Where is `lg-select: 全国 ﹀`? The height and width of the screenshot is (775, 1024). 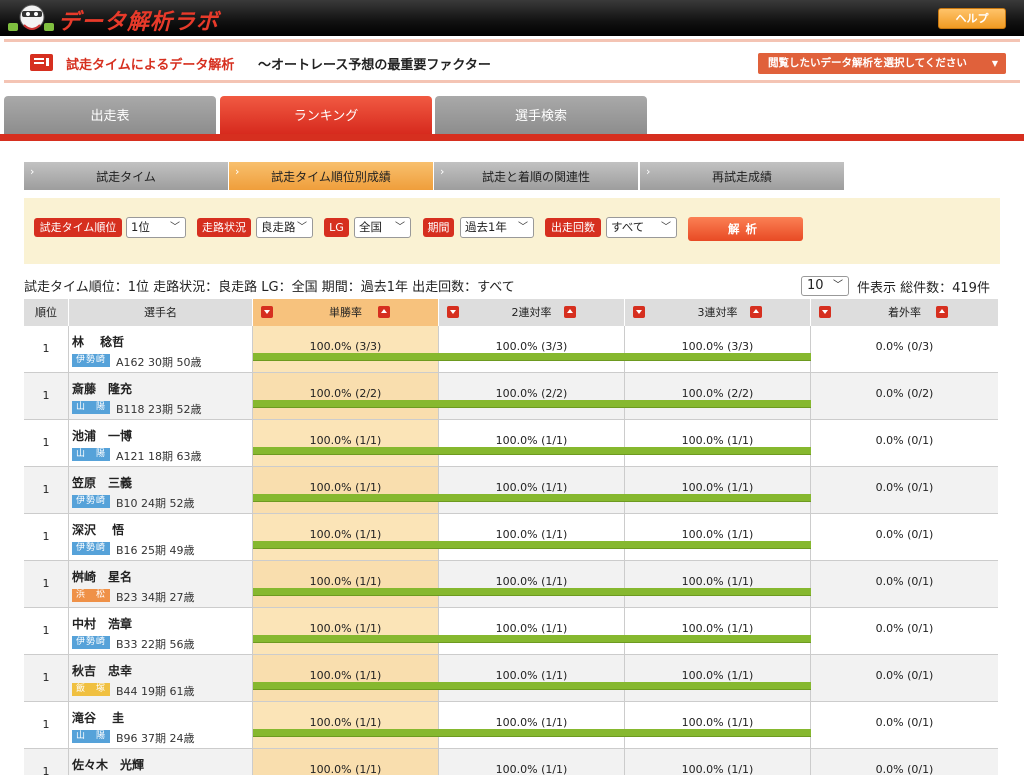
lg-select: 全国 ﹀ is located at coordinates (382, 227).